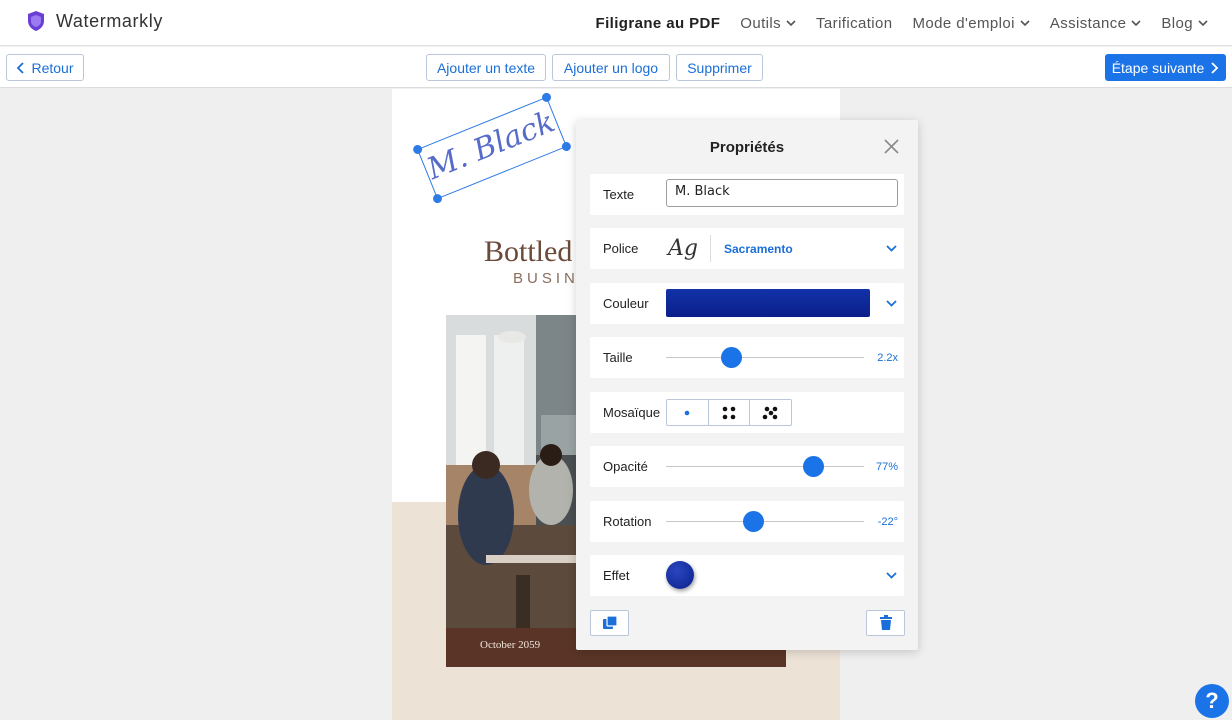  I want to click on rotation-label: Rotation, so click(627, 521).